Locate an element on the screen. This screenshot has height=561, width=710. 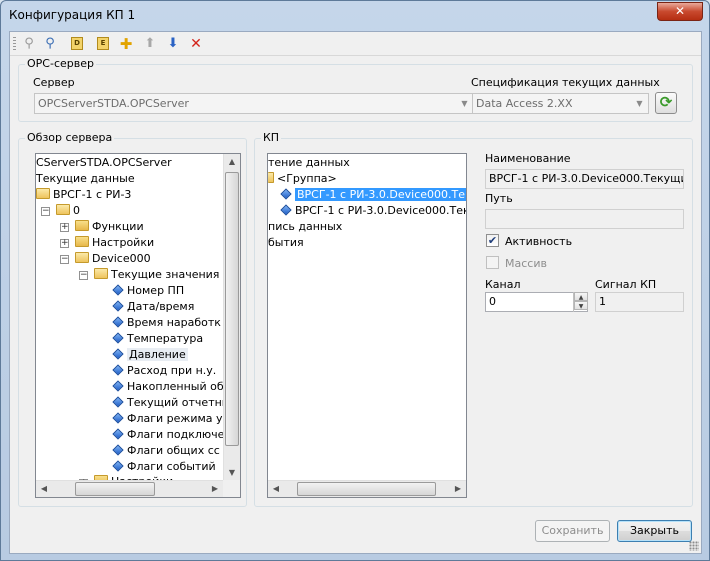
refresh-icon: ⟳ is located at coordinates (666, 102).